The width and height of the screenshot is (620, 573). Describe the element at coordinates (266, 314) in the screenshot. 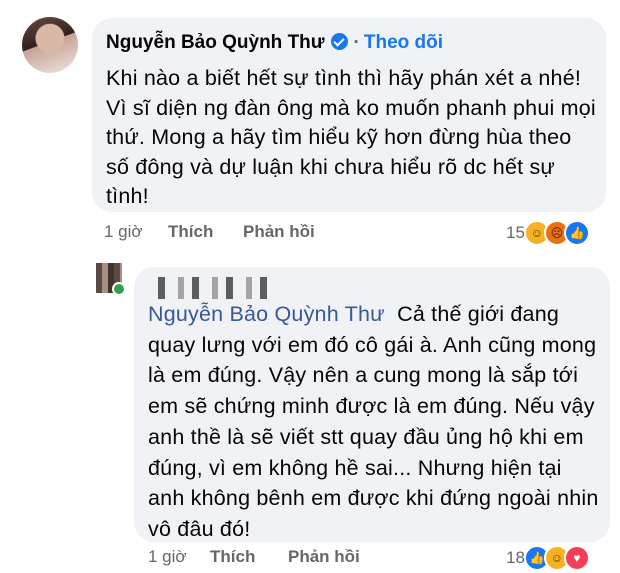

I see `mention-link: Nguyễn Bảo Quỳnh Thư` at that location.